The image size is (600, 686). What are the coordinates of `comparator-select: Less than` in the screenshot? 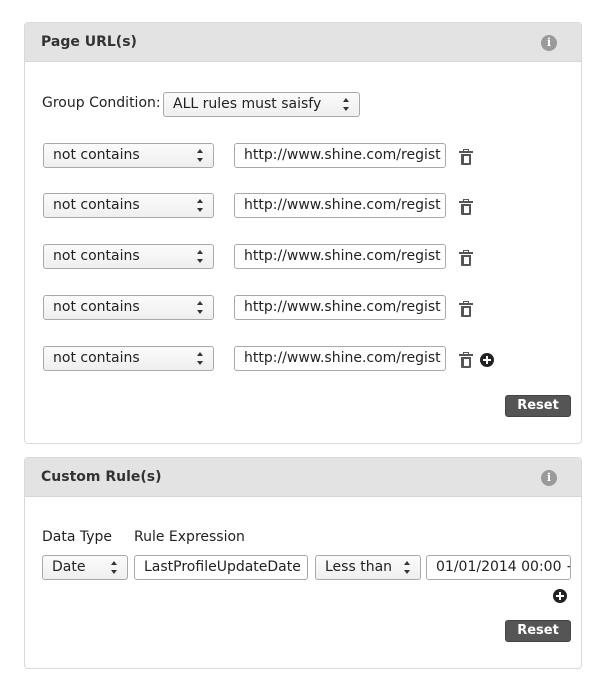 It's located at (368, 567).